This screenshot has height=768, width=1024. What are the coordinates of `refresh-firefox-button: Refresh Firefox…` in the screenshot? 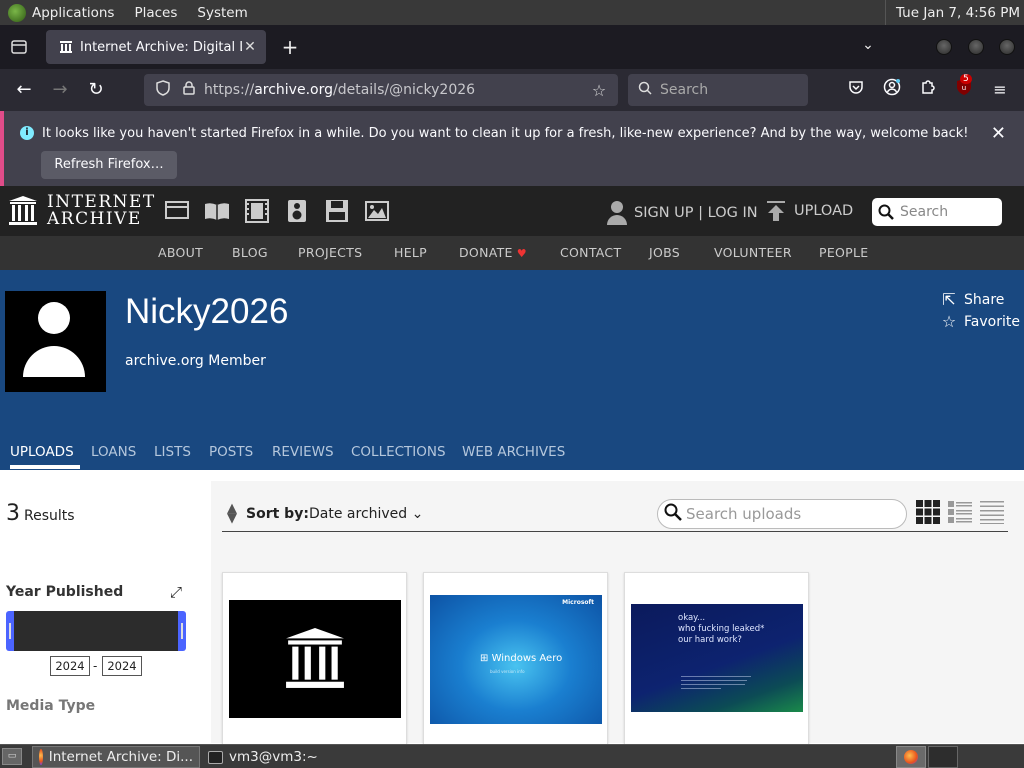 It's located at (109, 165).